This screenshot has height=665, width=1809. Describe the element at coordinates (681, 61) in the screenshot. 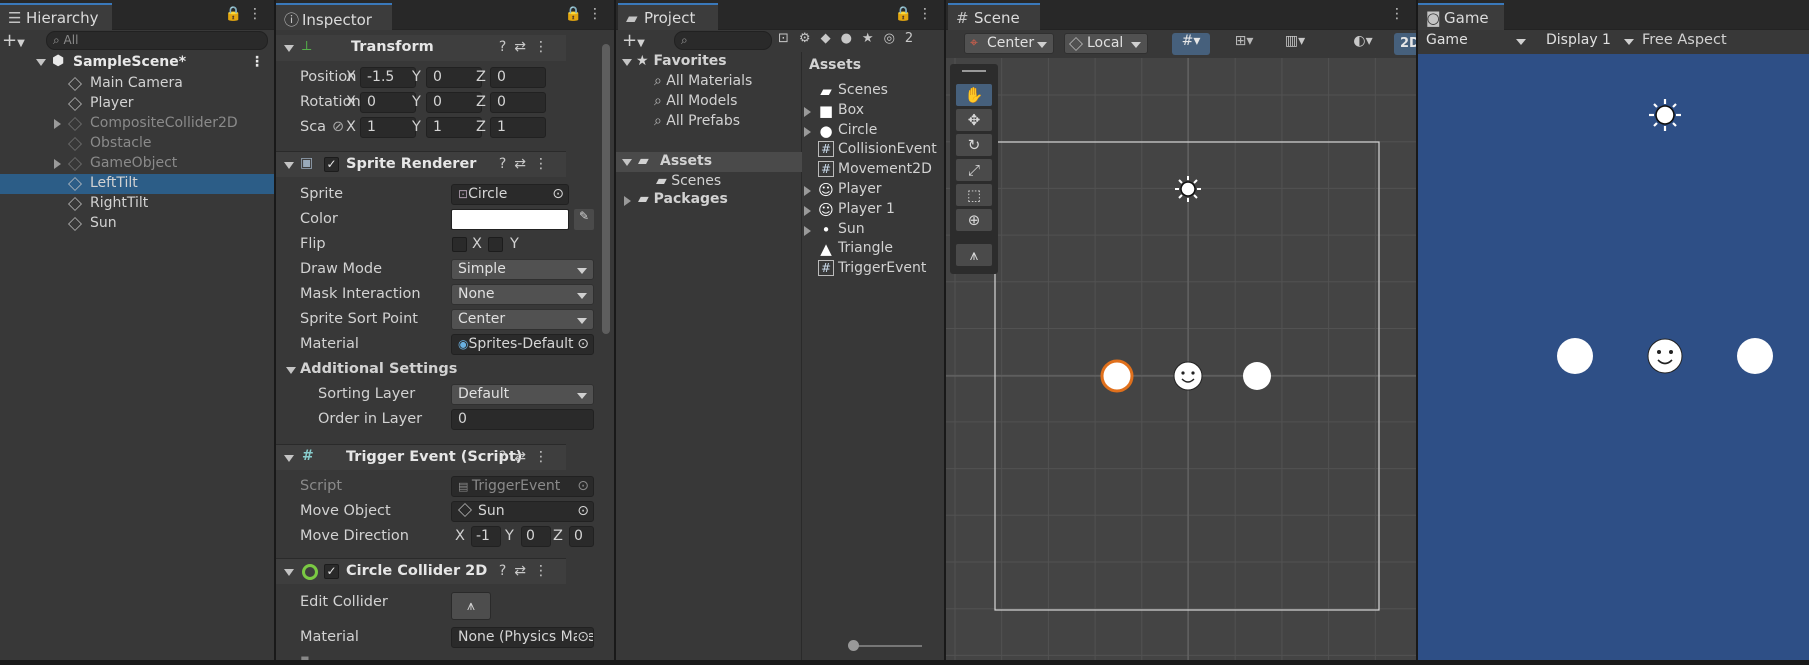

I see `favorites-node: ★ Favorites` at that location.